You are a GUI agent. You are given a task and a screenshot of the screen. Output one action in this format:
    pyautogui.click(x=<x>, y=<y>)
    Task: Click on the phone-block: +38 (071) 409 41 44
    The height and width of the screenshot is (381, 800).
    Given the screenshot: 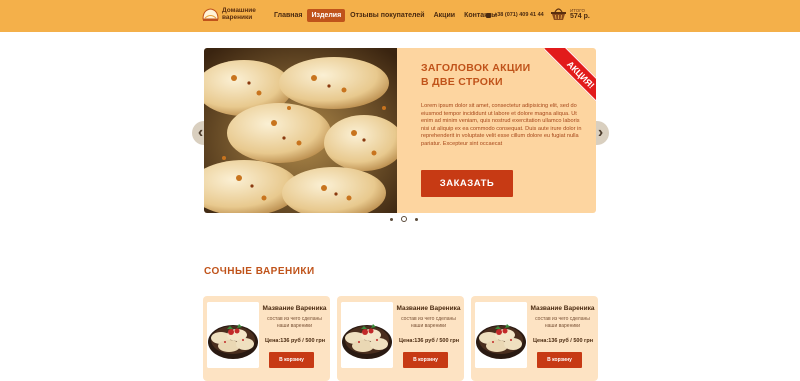 What is the action you would take?
    pyautogui.click(x=515, y=15)
    